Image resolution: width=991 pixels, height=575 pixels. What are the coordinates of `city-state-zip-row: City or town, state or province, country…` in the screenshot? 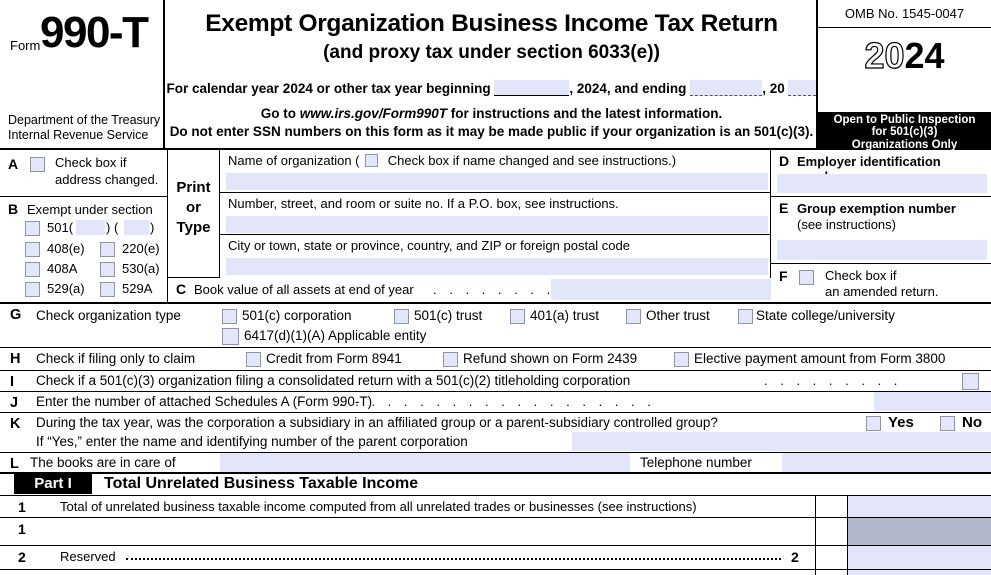 It's located at (495, 256).